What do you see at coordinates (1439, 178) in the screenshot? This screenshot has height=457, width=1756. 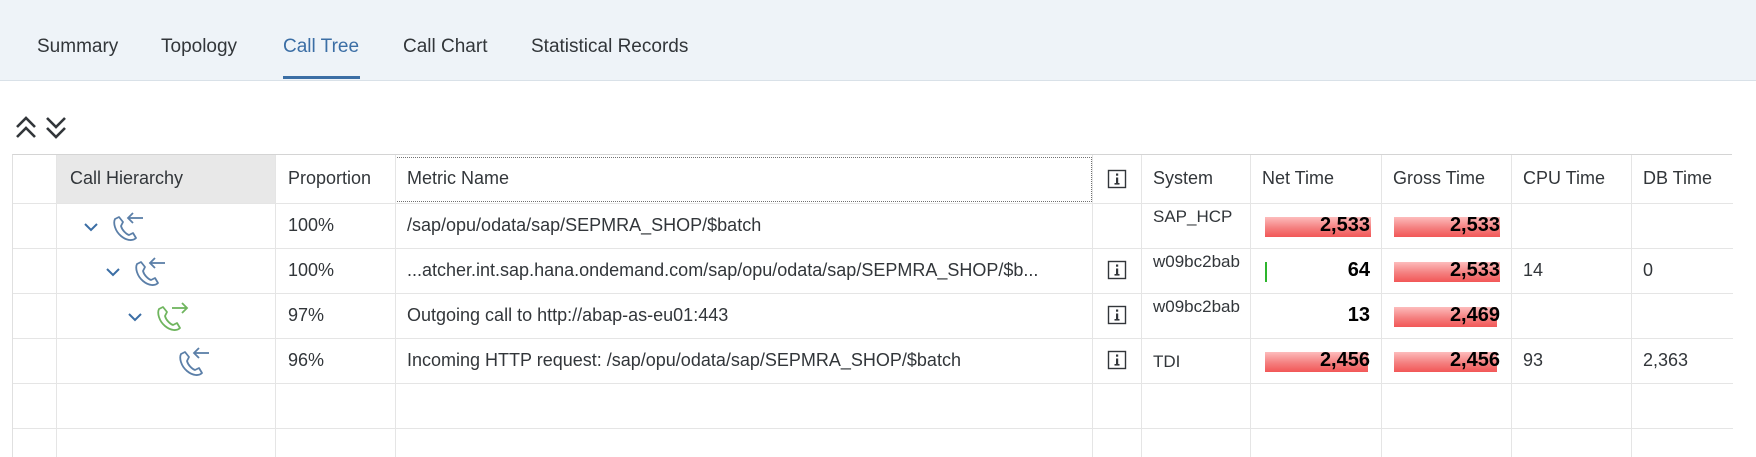 I see `header-gross-time: Gross Time` at bounding box center [1439, 178].